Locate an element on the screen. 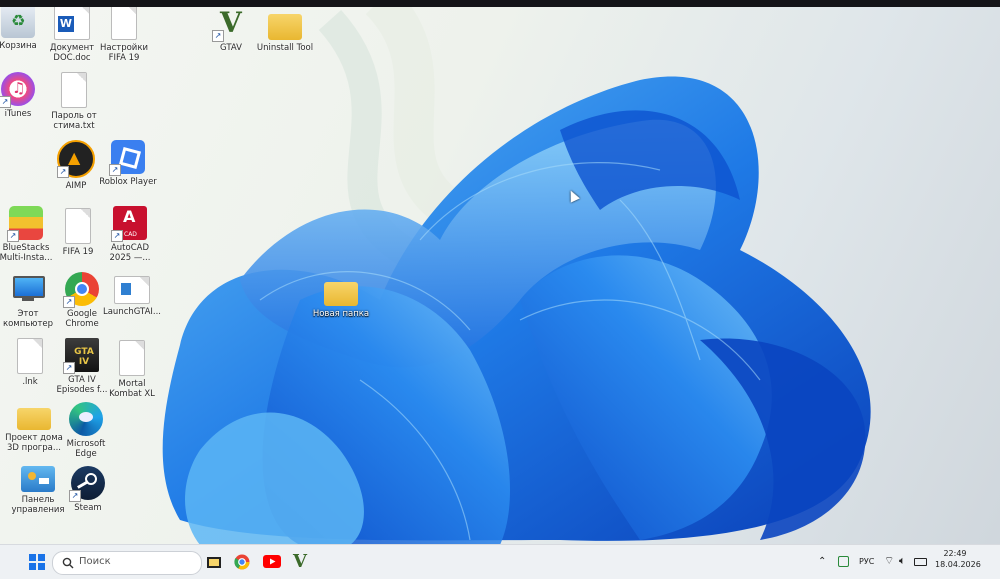  edge-icon is located at coordinates (86, 419).